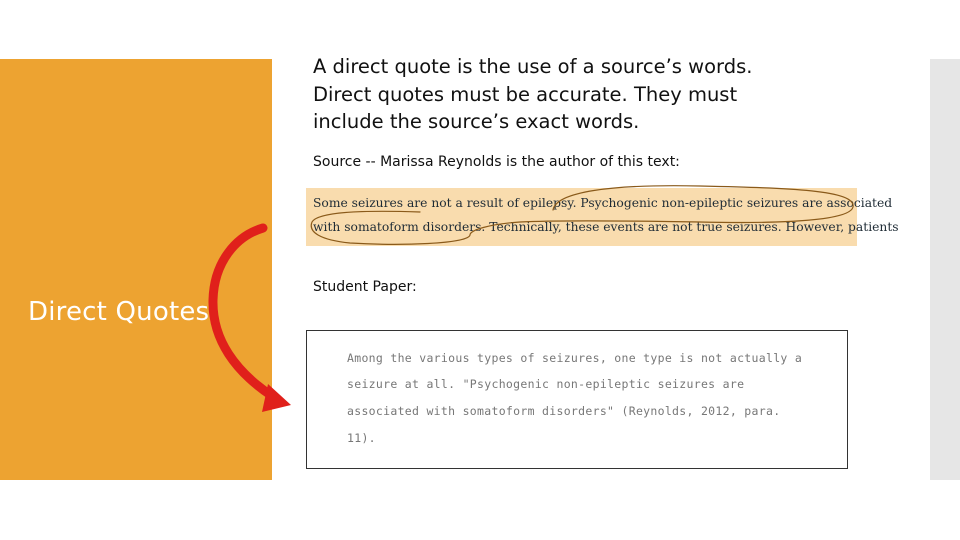  I want to click on curved-red-arrow-icon, so click(249, 317).